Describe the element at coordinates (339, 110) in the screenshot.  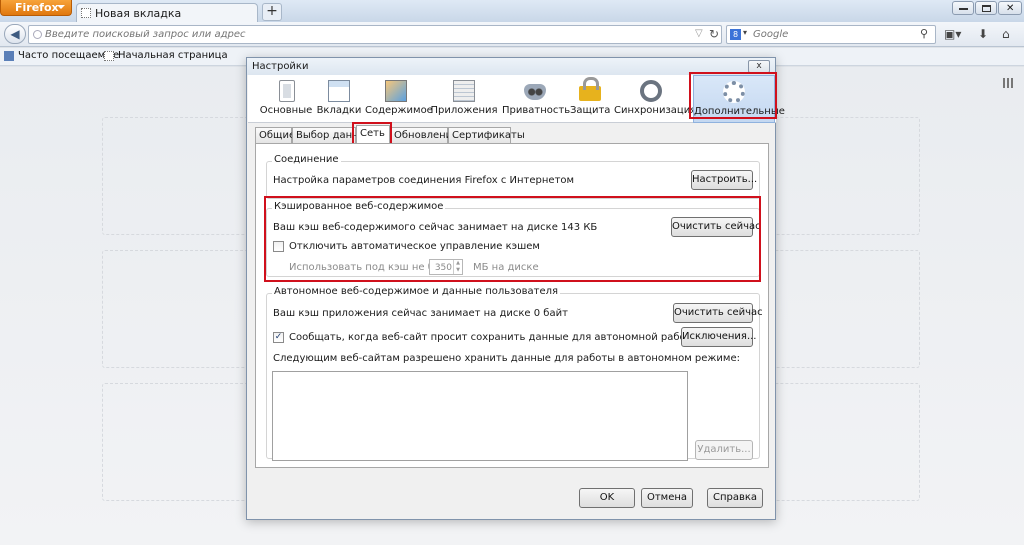
I see `pane-label: Вкладки` at that location.